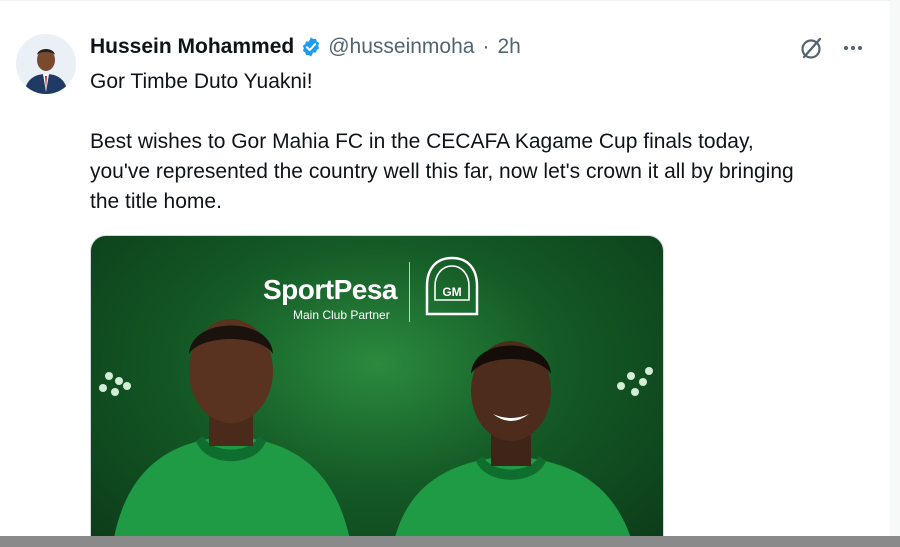  I want to click on svg-text: GM, so click(451, 292).